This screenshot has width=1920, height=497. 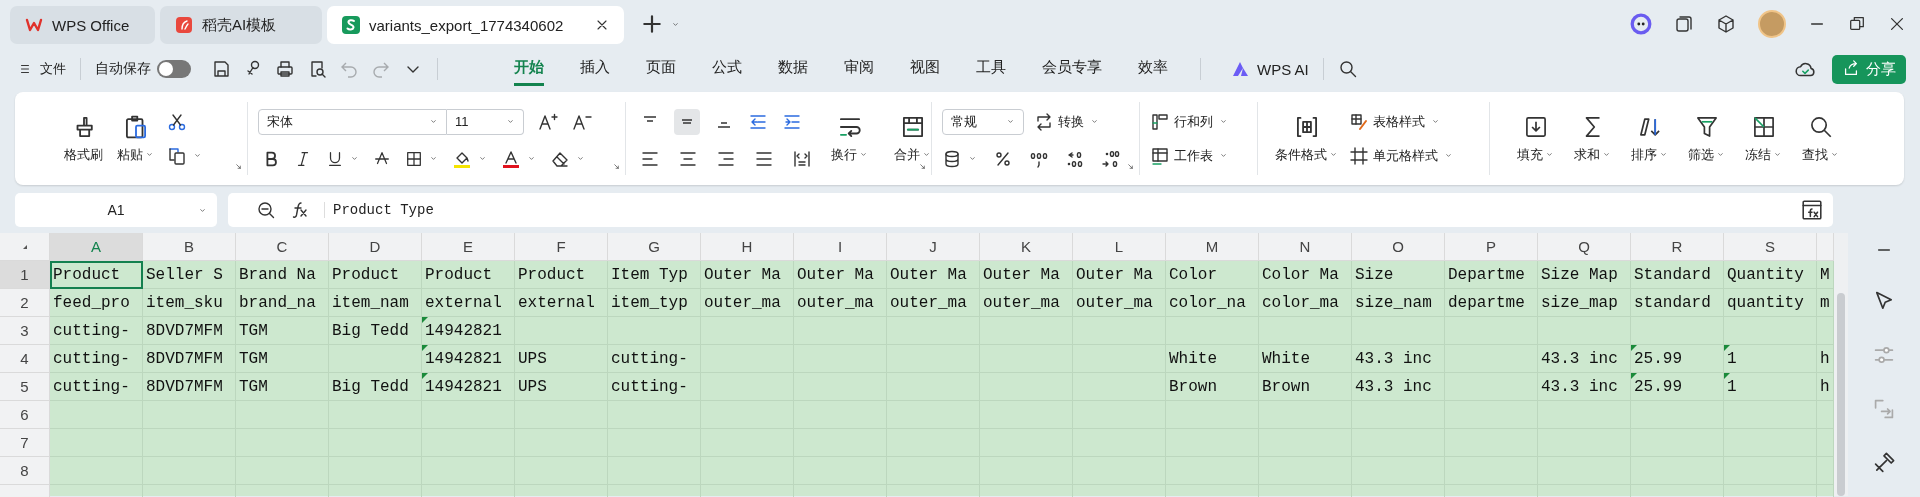 I want to click on save-icon, so click(x=221, y=69).